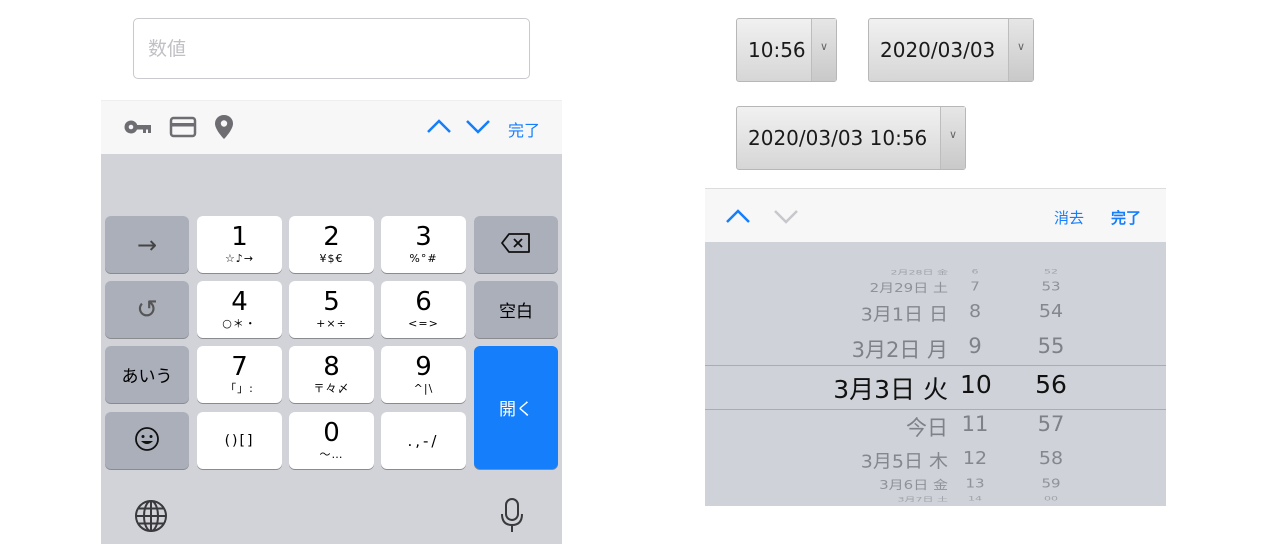  What do you see at coordinates (904, 462) in the screenshot?
I see `picker-date-cell: 3月5日 木` at bounding box center [904, 462].